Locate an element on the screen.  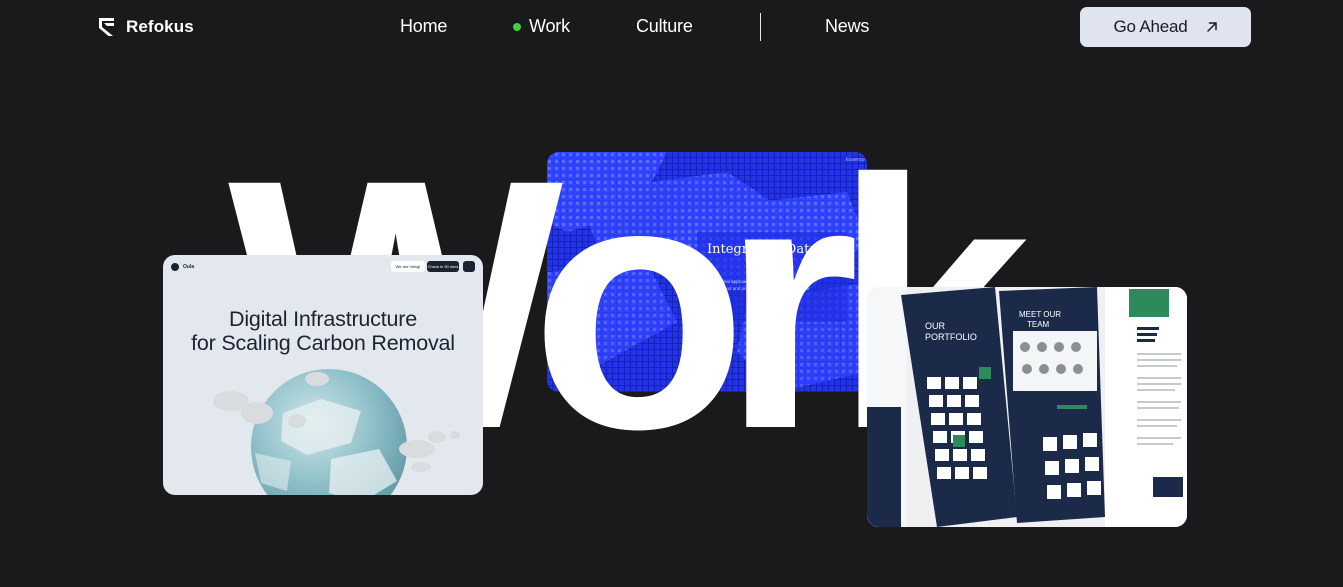
mock-site-header: Oula We are hiring! Check in 90 mins is located at coordinates (323, 267).